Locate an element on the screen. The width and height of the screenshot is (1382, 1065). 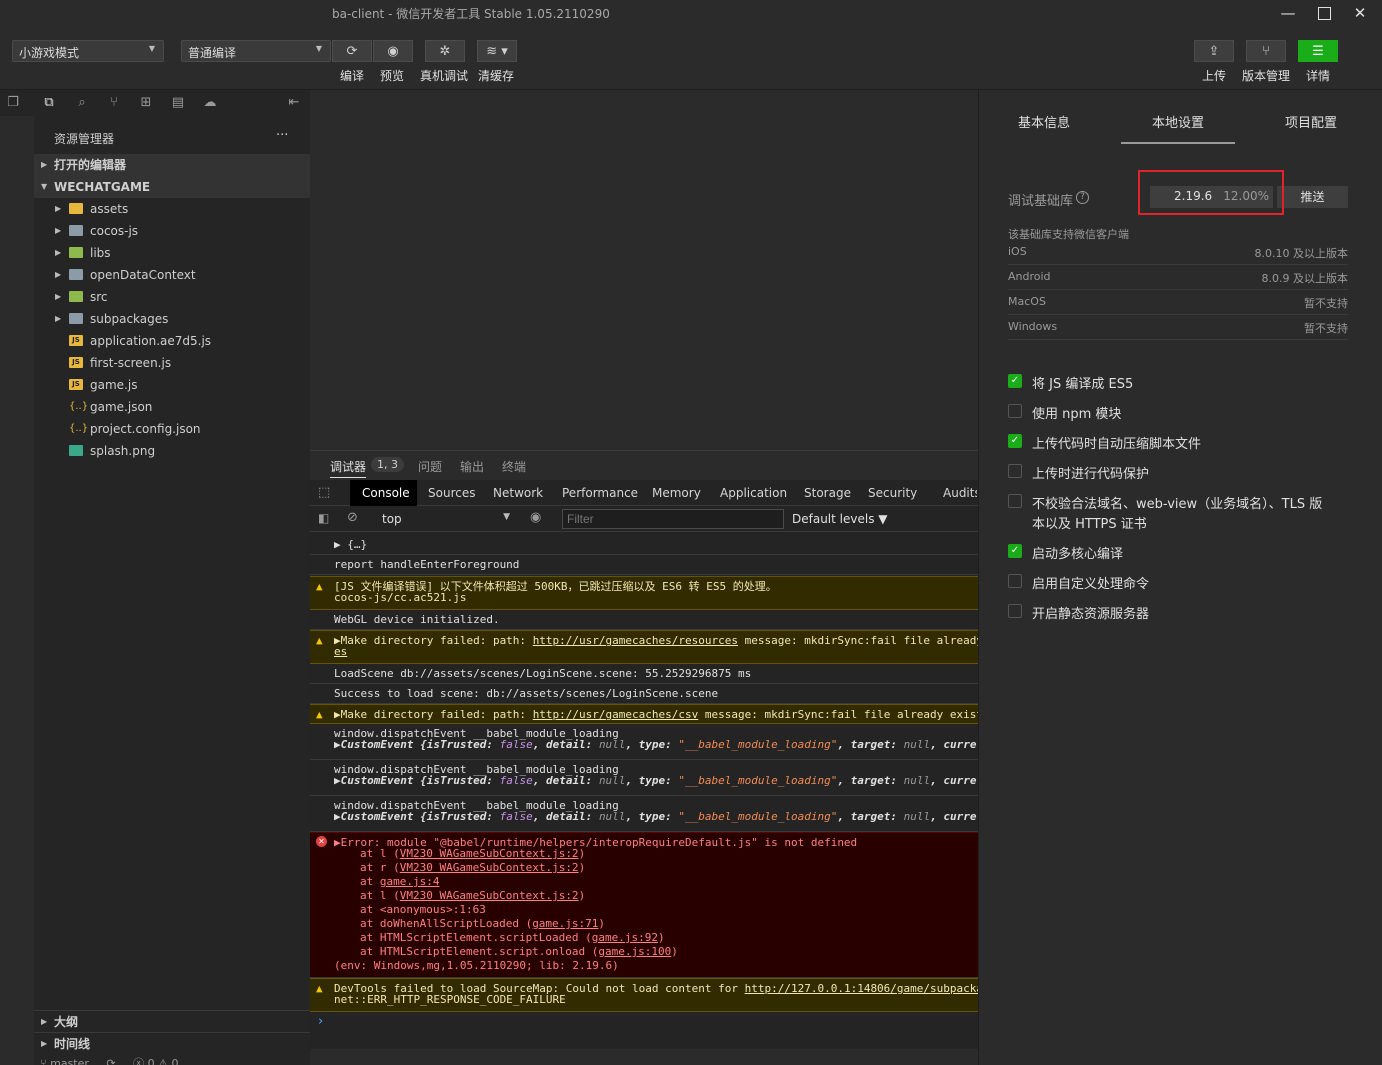
tree-file: splash.png is located at coordinates (172, 451).